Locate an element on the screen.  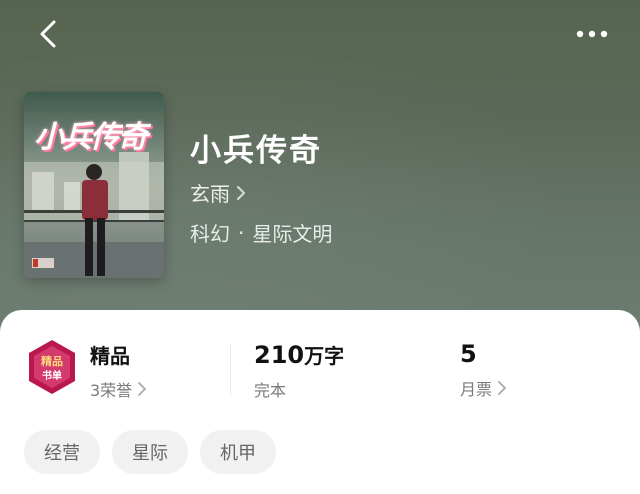
genre-line: 科幻 · 星际文明 is located at coordinates (261, 232).